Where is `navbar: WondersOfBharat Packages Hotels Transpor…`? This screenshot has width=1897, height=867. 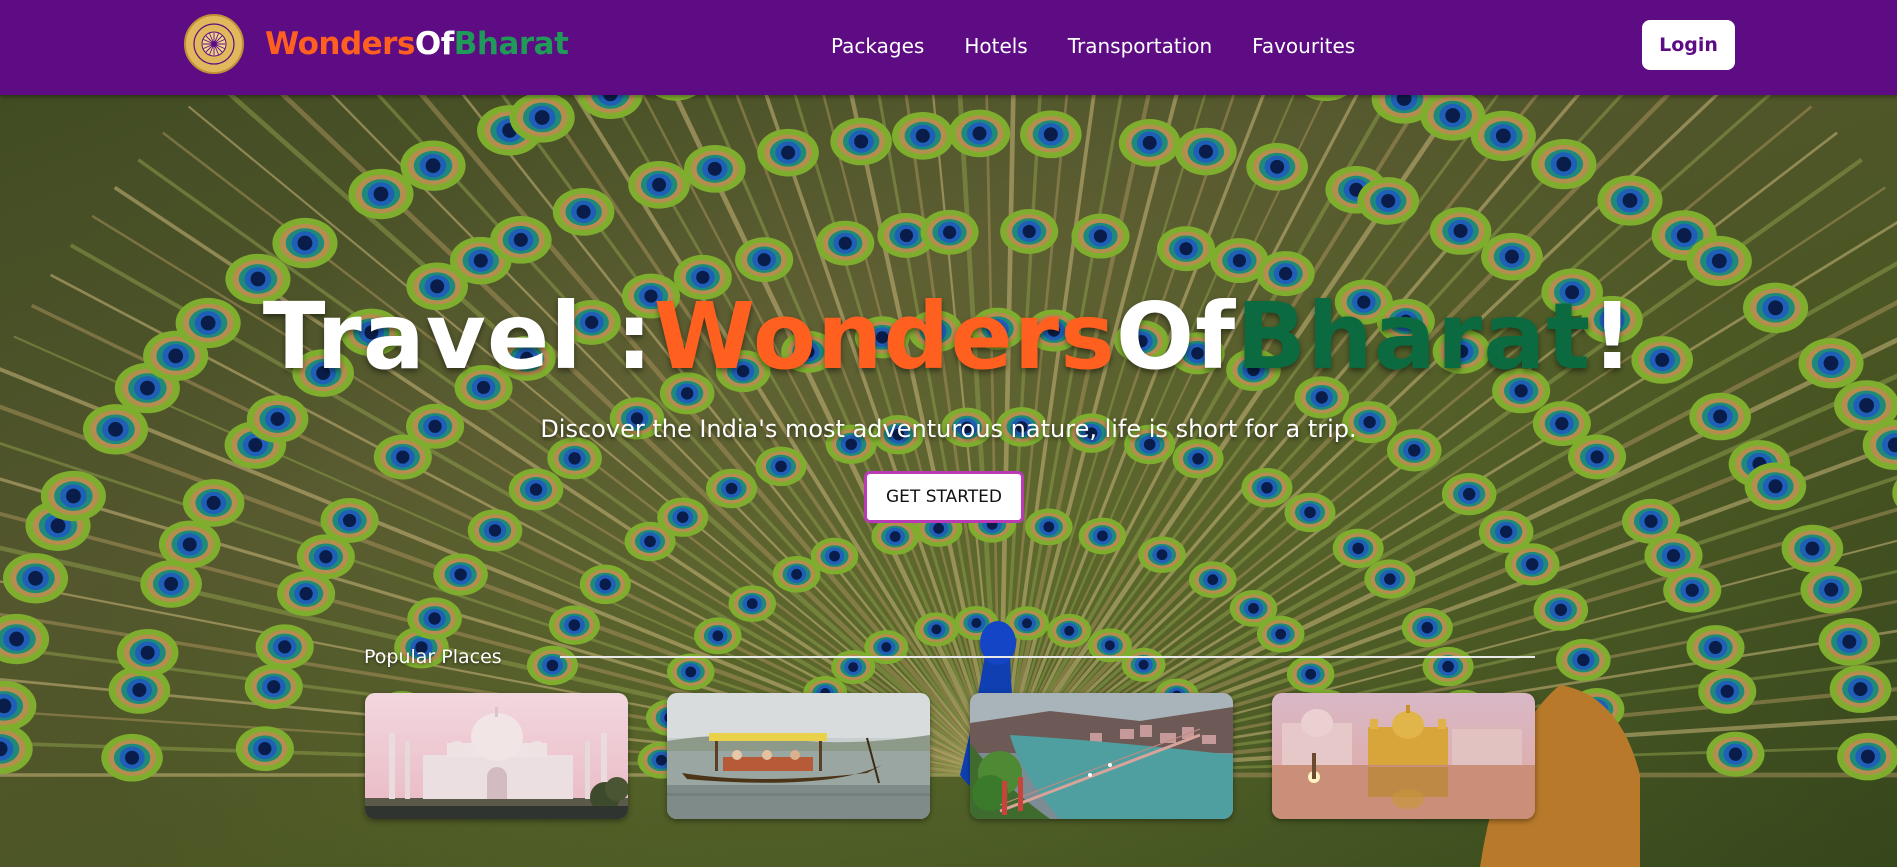
navbar: WondersOfBharat Packages Hotels Transpor… is located at coordinates (948, 47).